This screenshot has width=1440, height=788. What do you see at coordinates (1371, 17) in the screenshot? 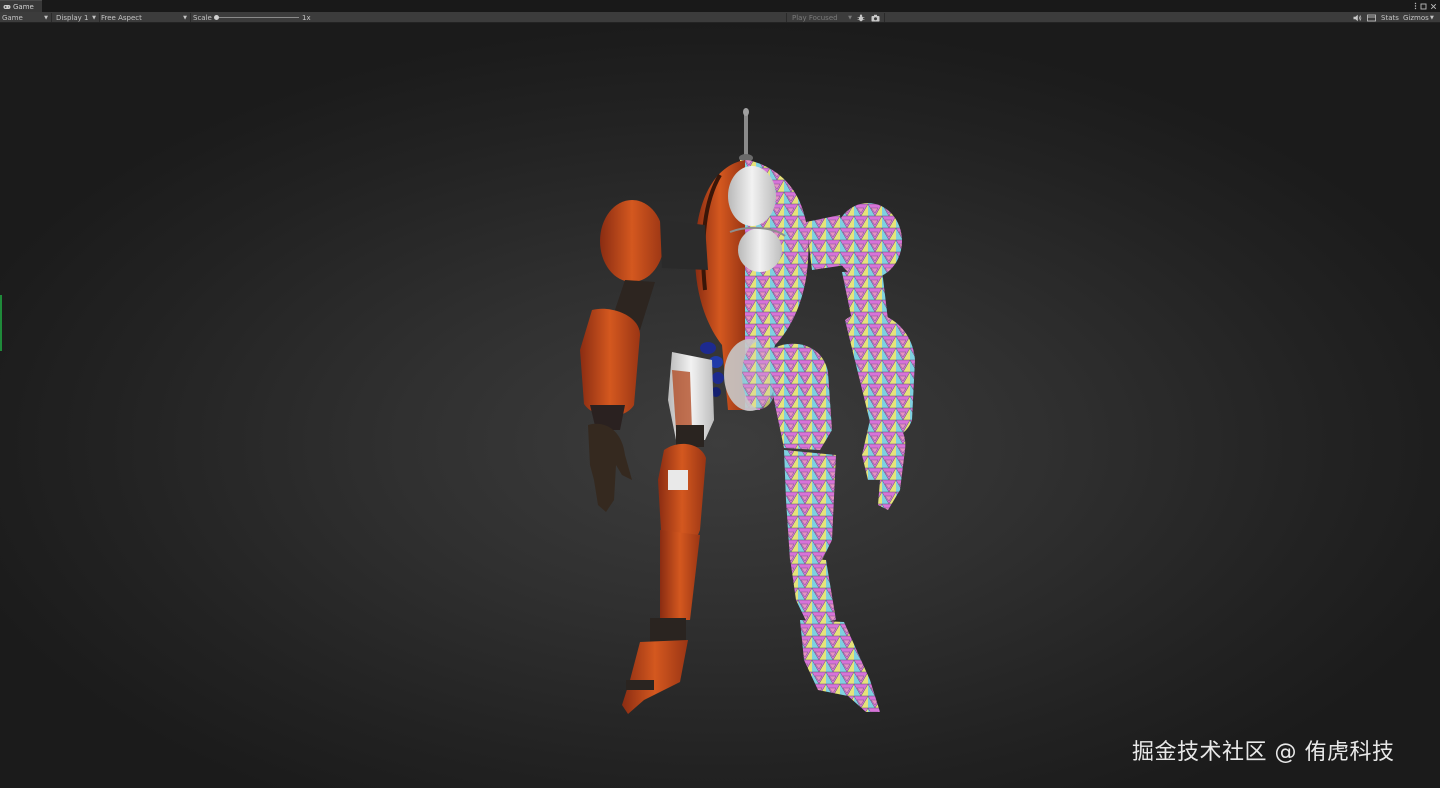
I see `layout-icon` at bounding box center [1371, 17].